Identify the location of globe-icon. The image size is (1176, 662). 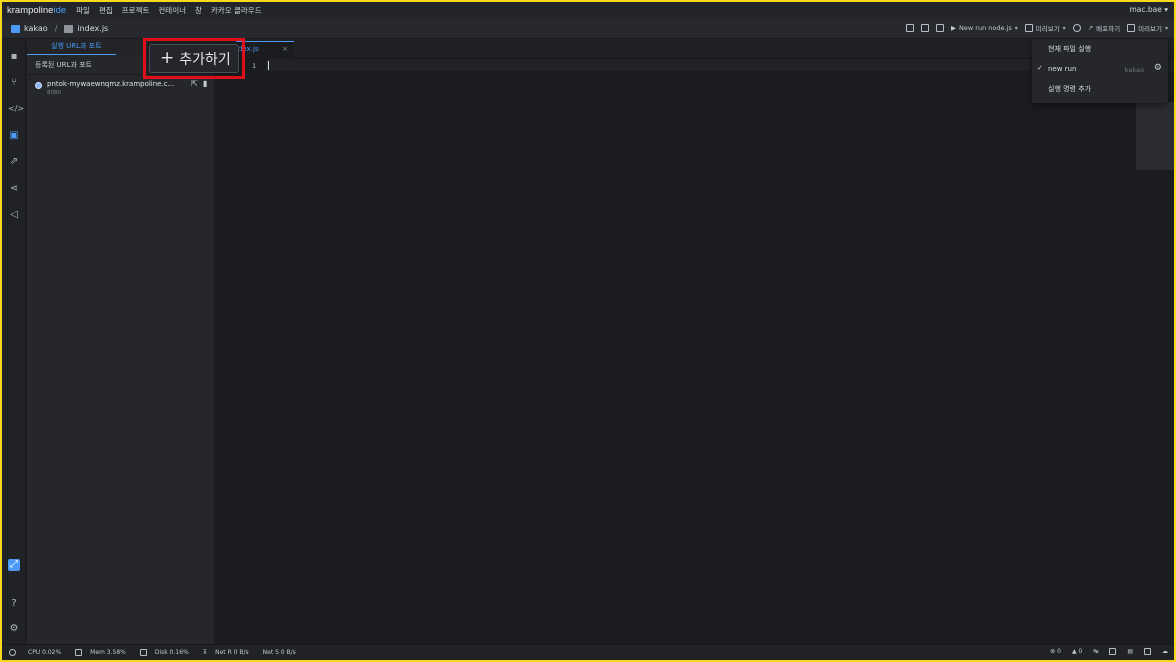
(1076, 28).